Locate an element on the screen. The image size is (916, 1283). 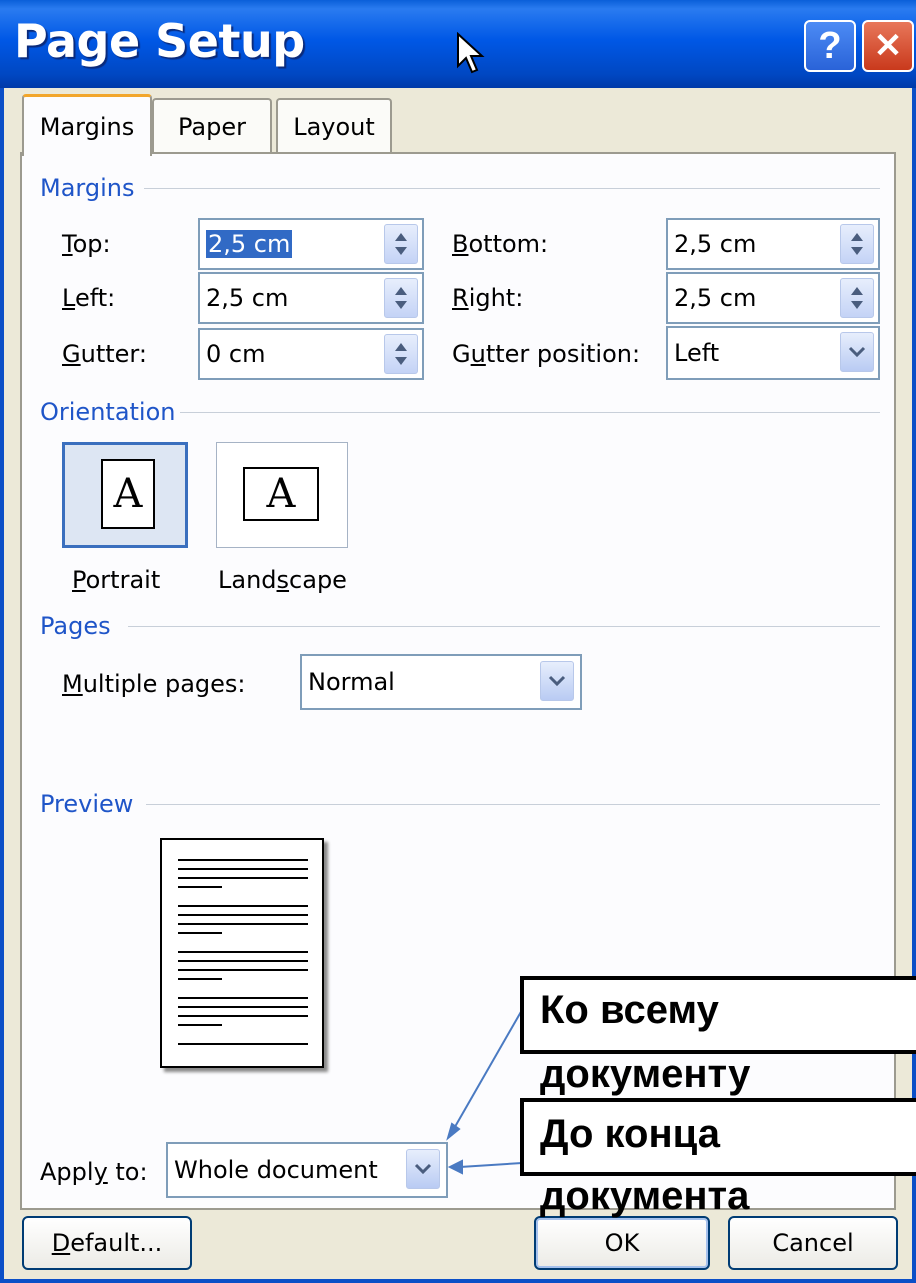
tab-label: Margins is located at coordinates (87, 126).